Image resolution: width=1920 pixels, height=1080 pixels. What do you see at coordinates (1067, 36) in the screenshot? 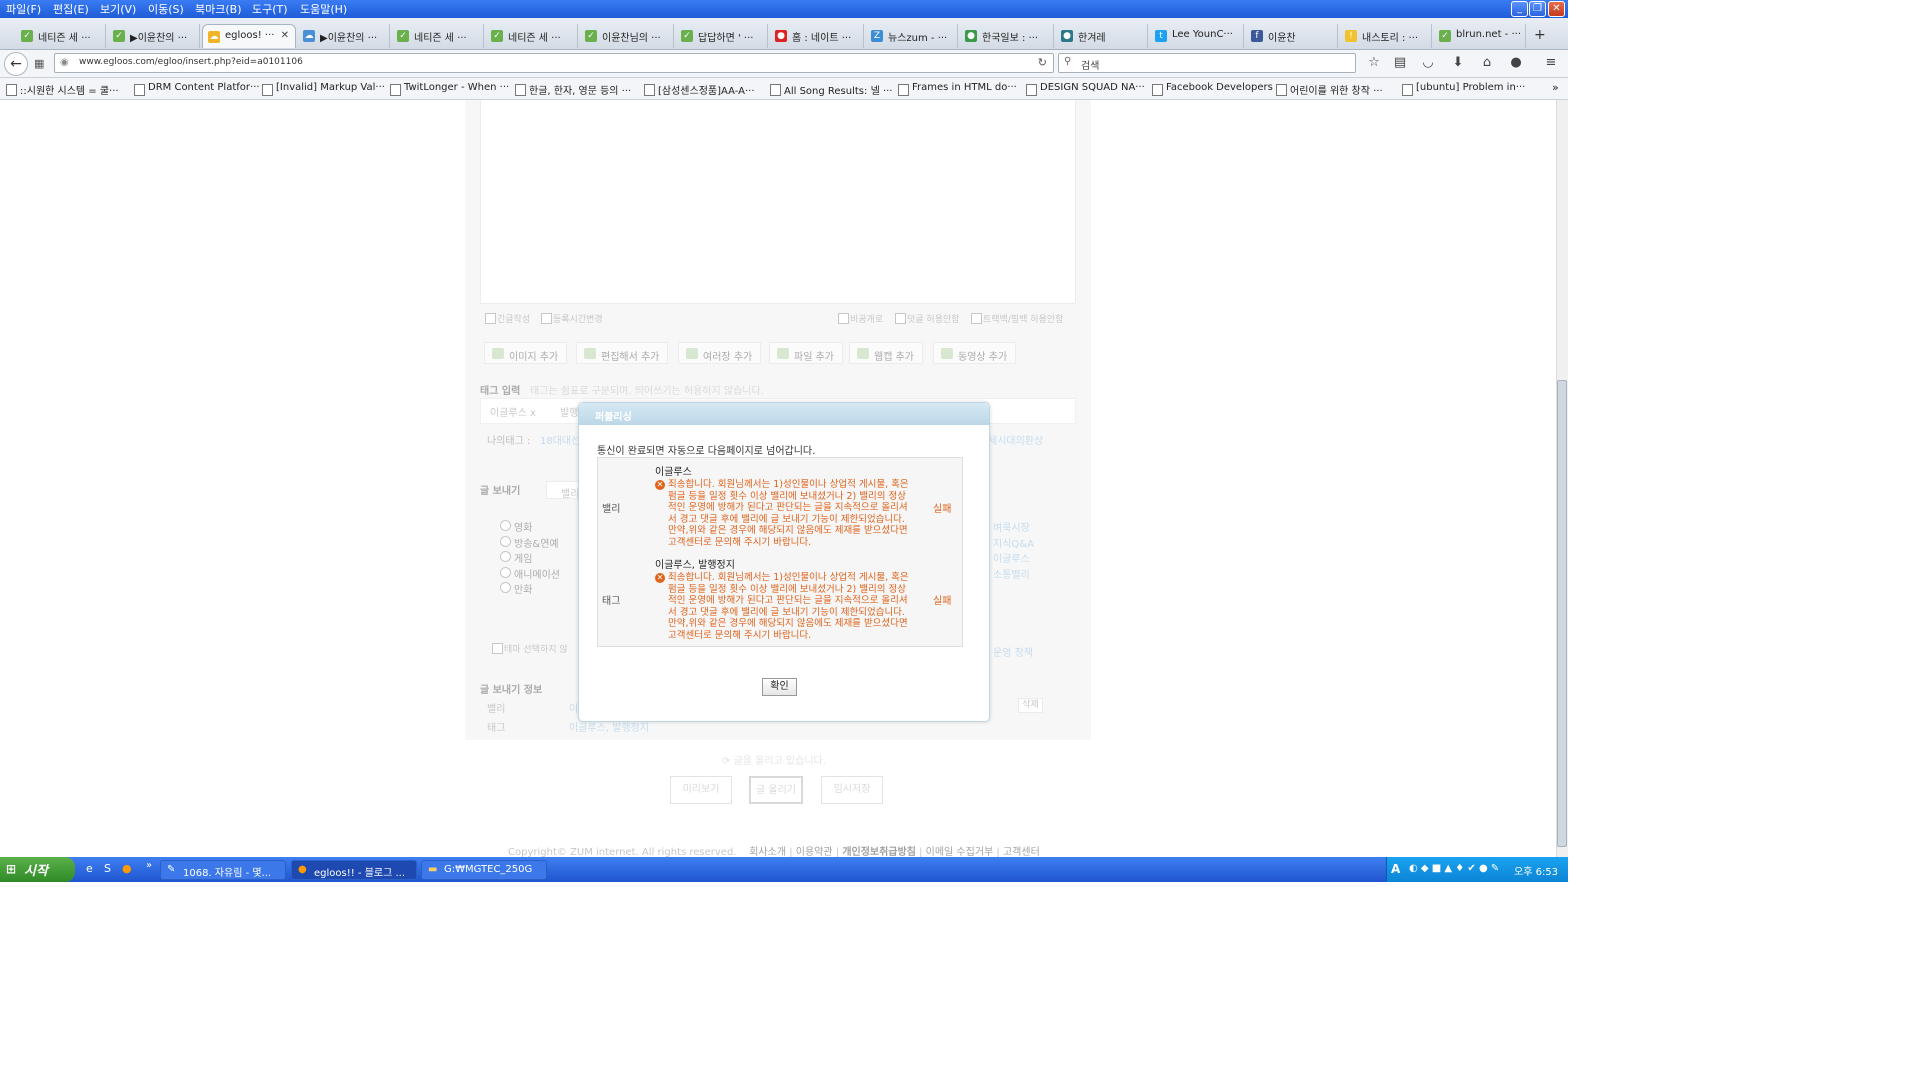
I see `hani-icon: ●` at bounding box center [1067, 36].